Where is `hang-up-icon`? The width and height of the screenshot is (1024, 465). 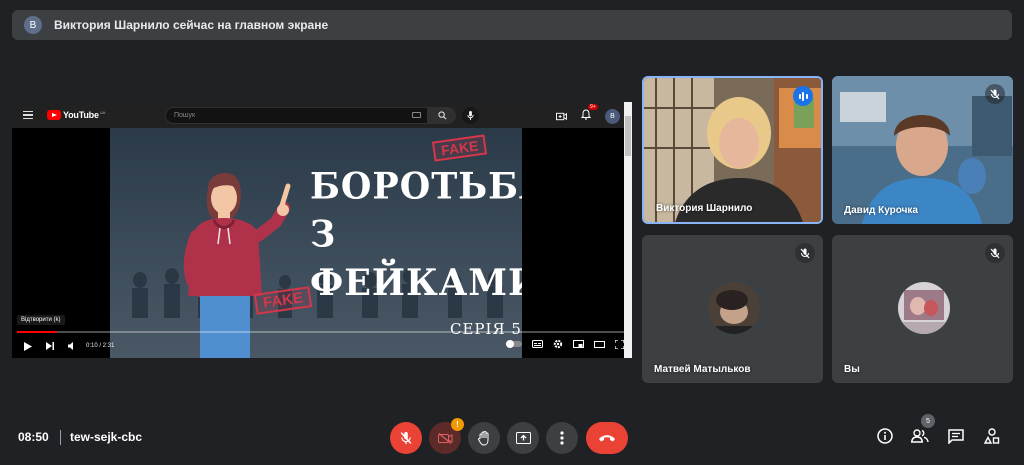 hang-up-icon is located at coordinates (607, 438).